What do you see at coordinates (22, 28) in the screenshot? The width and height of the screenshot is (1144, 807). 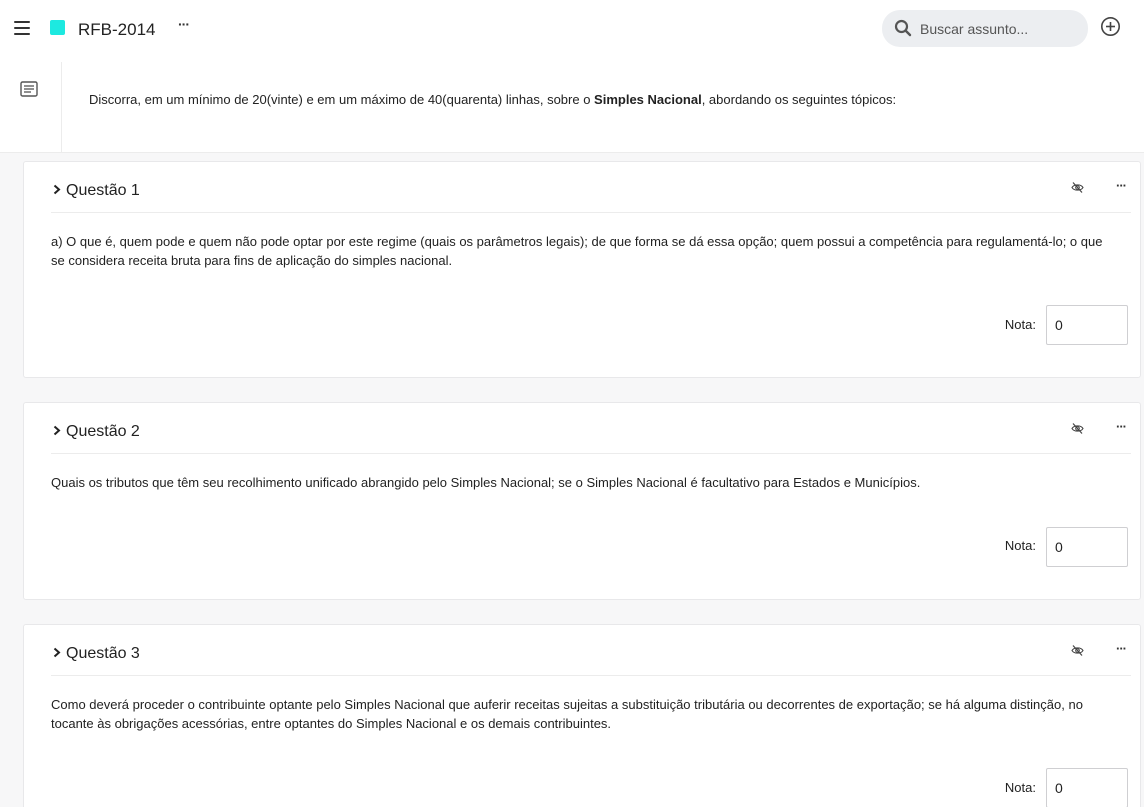 I see `hamburger-menu-icon` at bounding box center [22, 28].